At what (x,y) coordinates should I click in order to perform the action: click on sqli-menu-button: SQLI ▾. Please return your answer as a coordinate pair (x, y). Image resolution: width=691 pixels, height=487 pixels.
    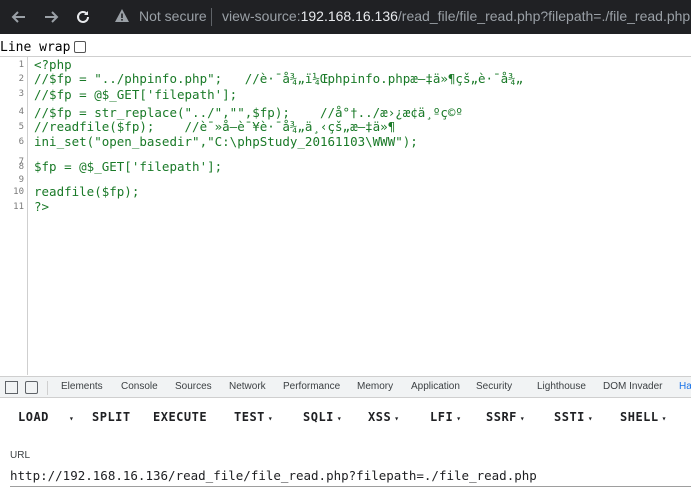
    Looking at the image, I should click on (322, 417).